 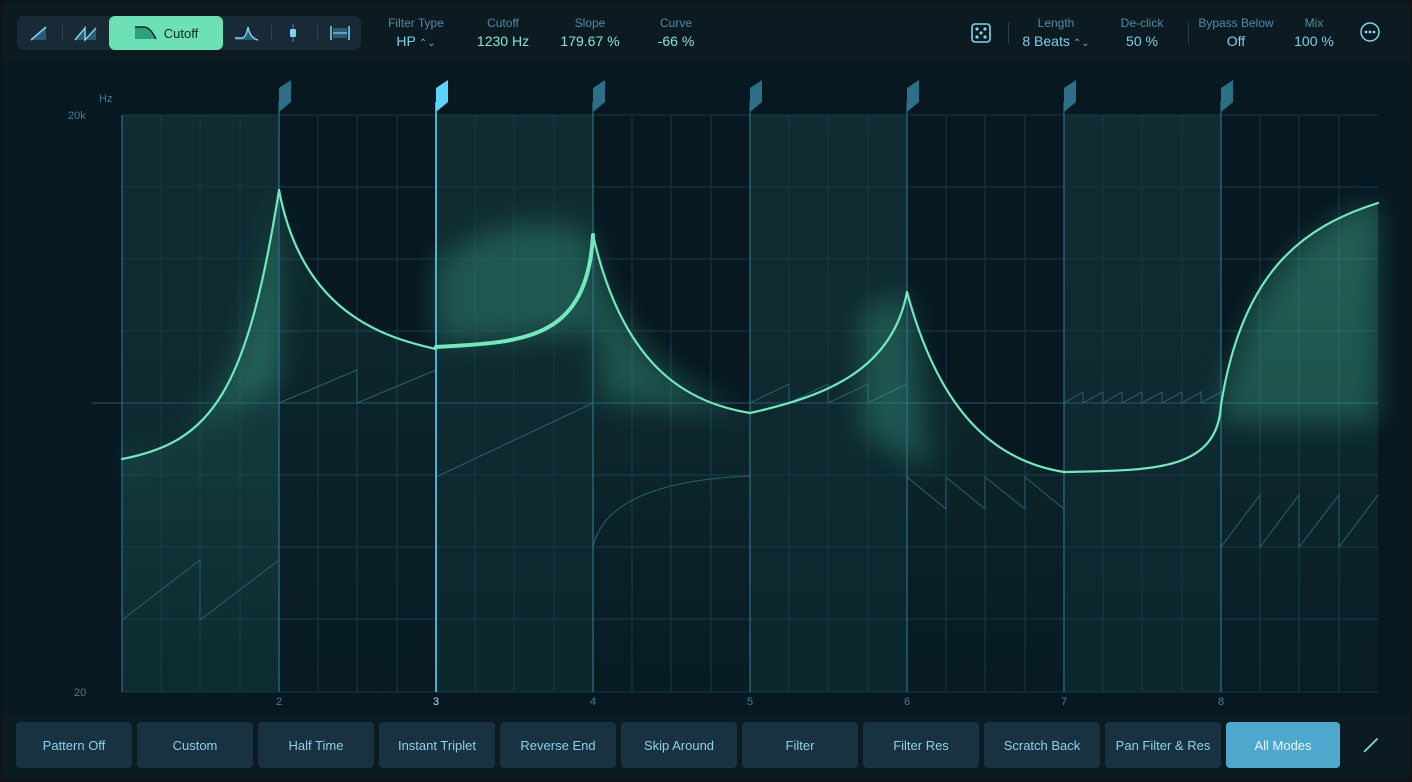 What do you see at coordinates (593, 702) in the screenshot?
I see `beat-label: 4` at bounding box center [593, 702].